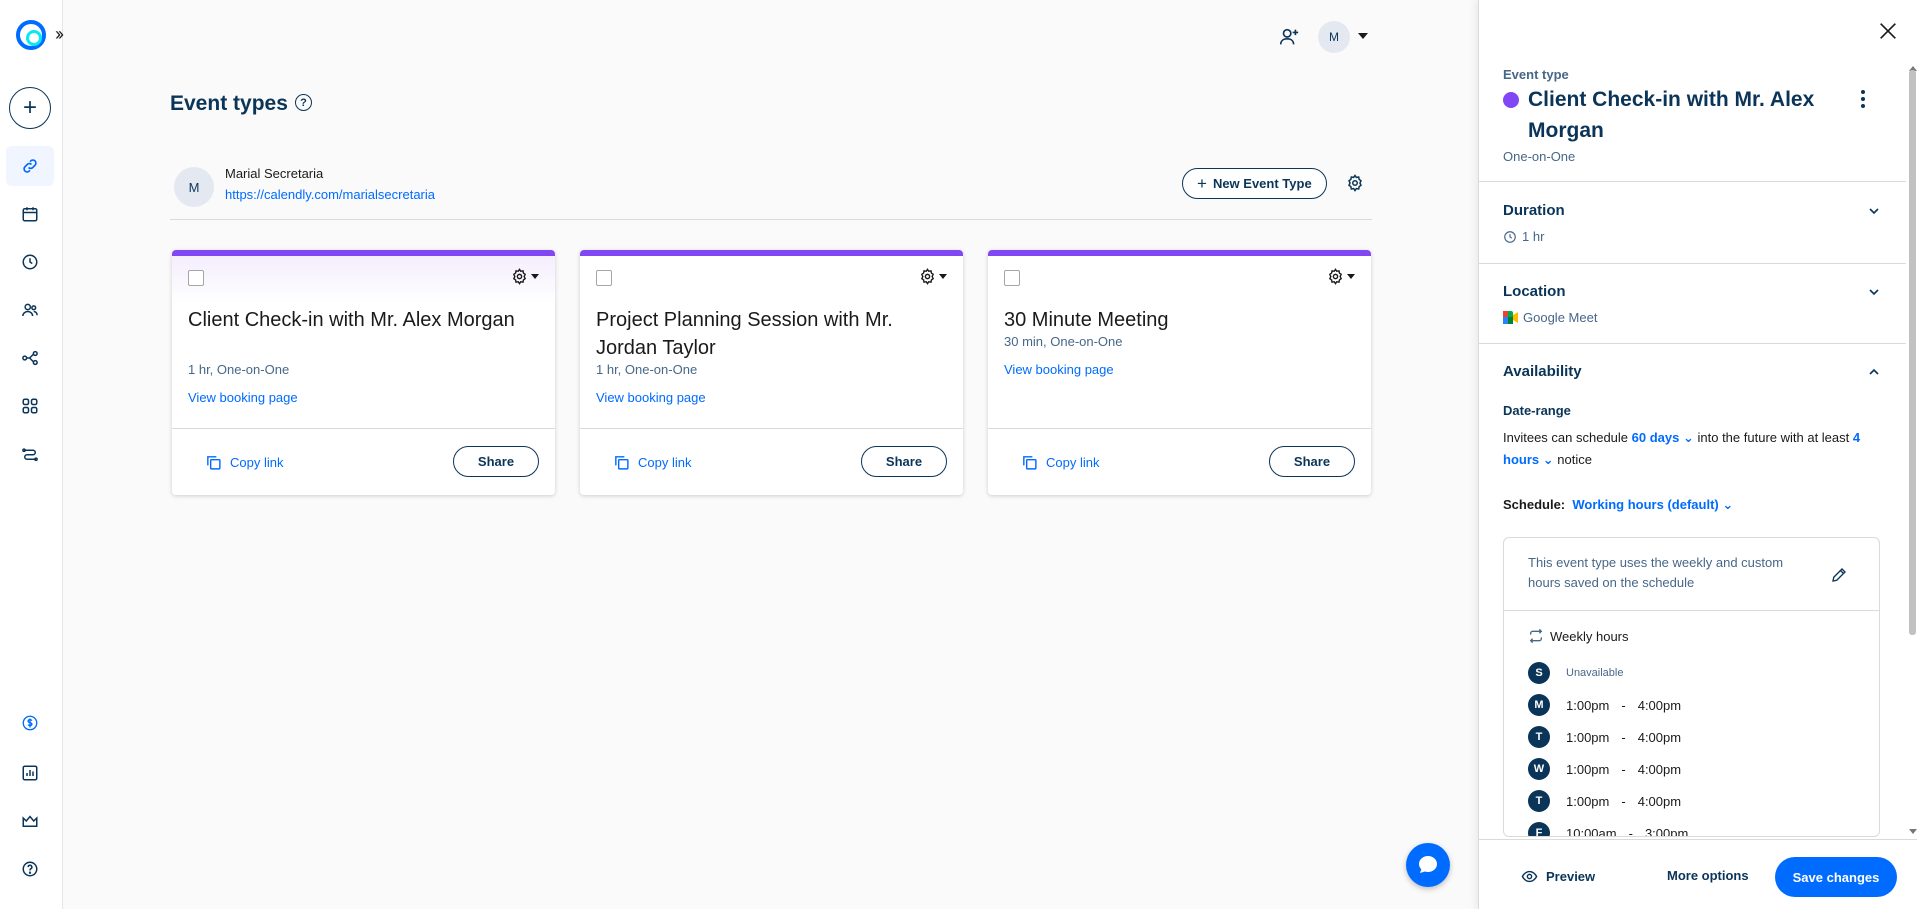 Image resolution: width=1917 pixels, height=909 pixels. I want to click on duration-value: 1 hr, so click(1523, 236).